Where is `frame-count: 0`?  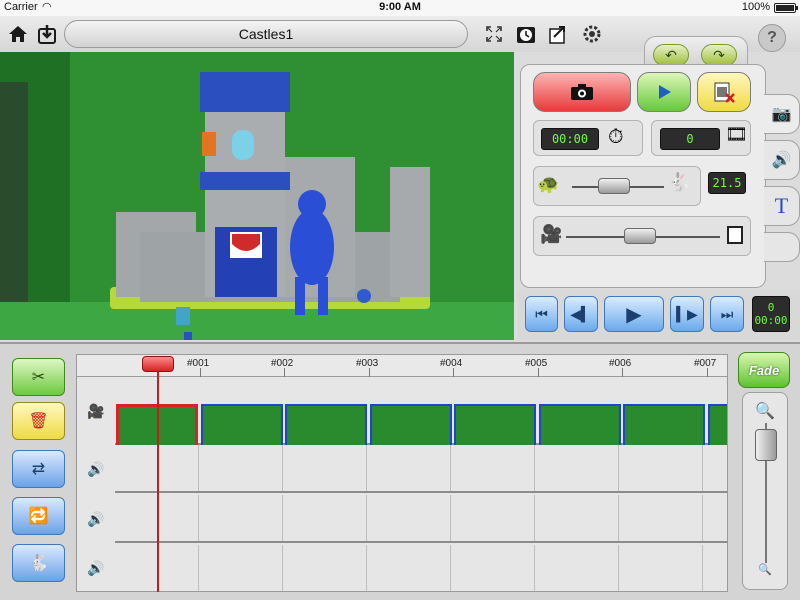
frame-count: 0 is located at coordinates (690, 139).